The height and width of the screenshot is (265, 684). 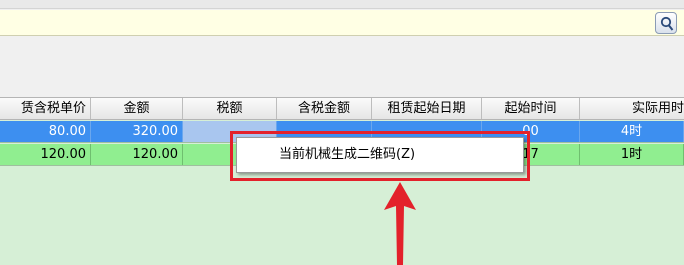 What do you see at coordinates (137, 154) in the screenshot?
I see `cell-amount: 120.00` at bounding box center [137, 154].